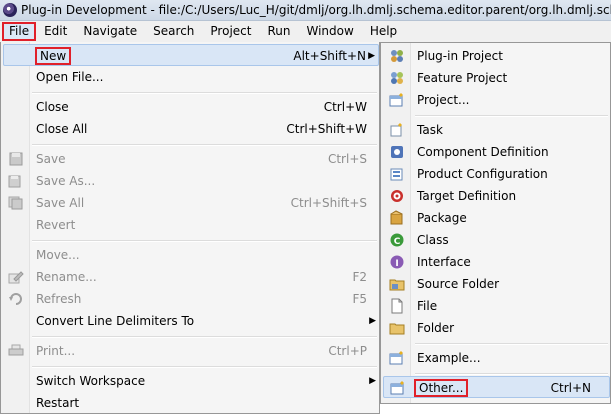  Describe the element at coordinates (347, 351) in the screenshot. I see `print-accel: Ctrl+P` at that location.